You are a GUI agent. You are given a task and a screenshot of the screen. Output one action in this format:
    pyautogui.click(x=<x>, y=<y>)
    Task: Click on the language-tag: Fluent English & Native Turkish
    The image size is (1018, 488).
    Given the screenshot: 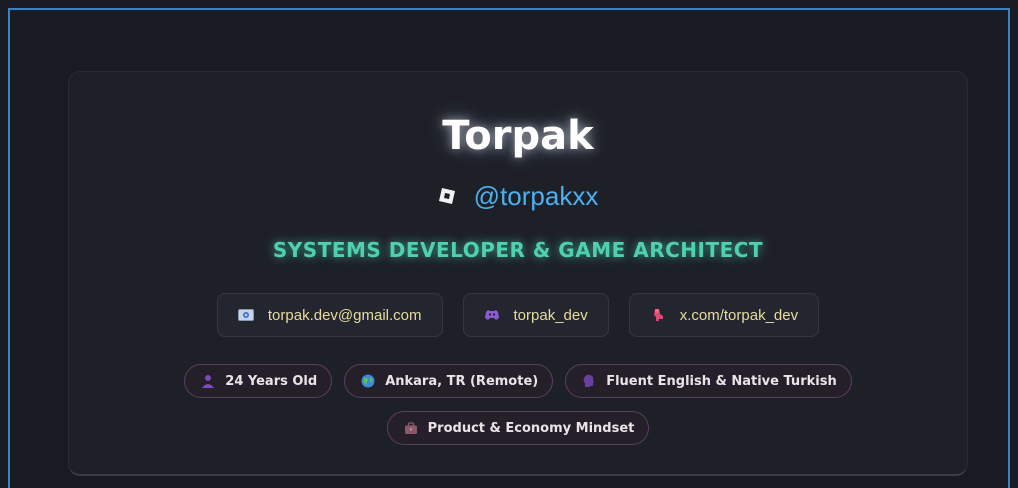 What is the action you would take?
    pyautogui.click(x=708, y=381)
    